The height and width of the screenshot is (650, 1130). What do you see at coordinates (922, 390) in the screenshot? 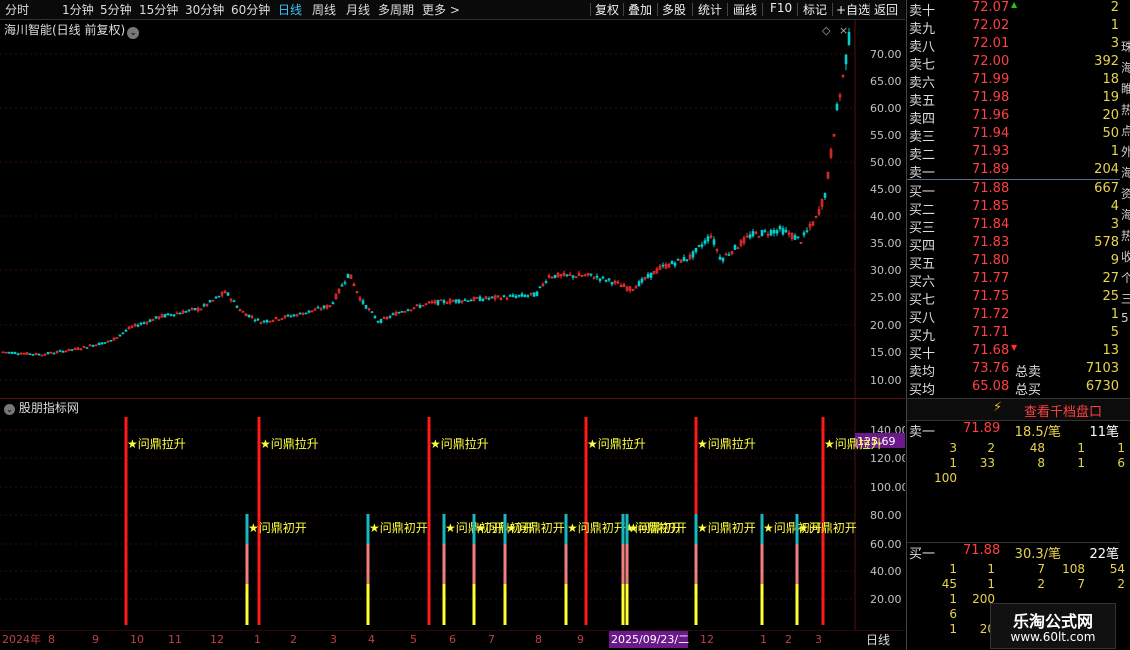
I see `bid-avg-label: 买均` at bounding box center [922, 390].